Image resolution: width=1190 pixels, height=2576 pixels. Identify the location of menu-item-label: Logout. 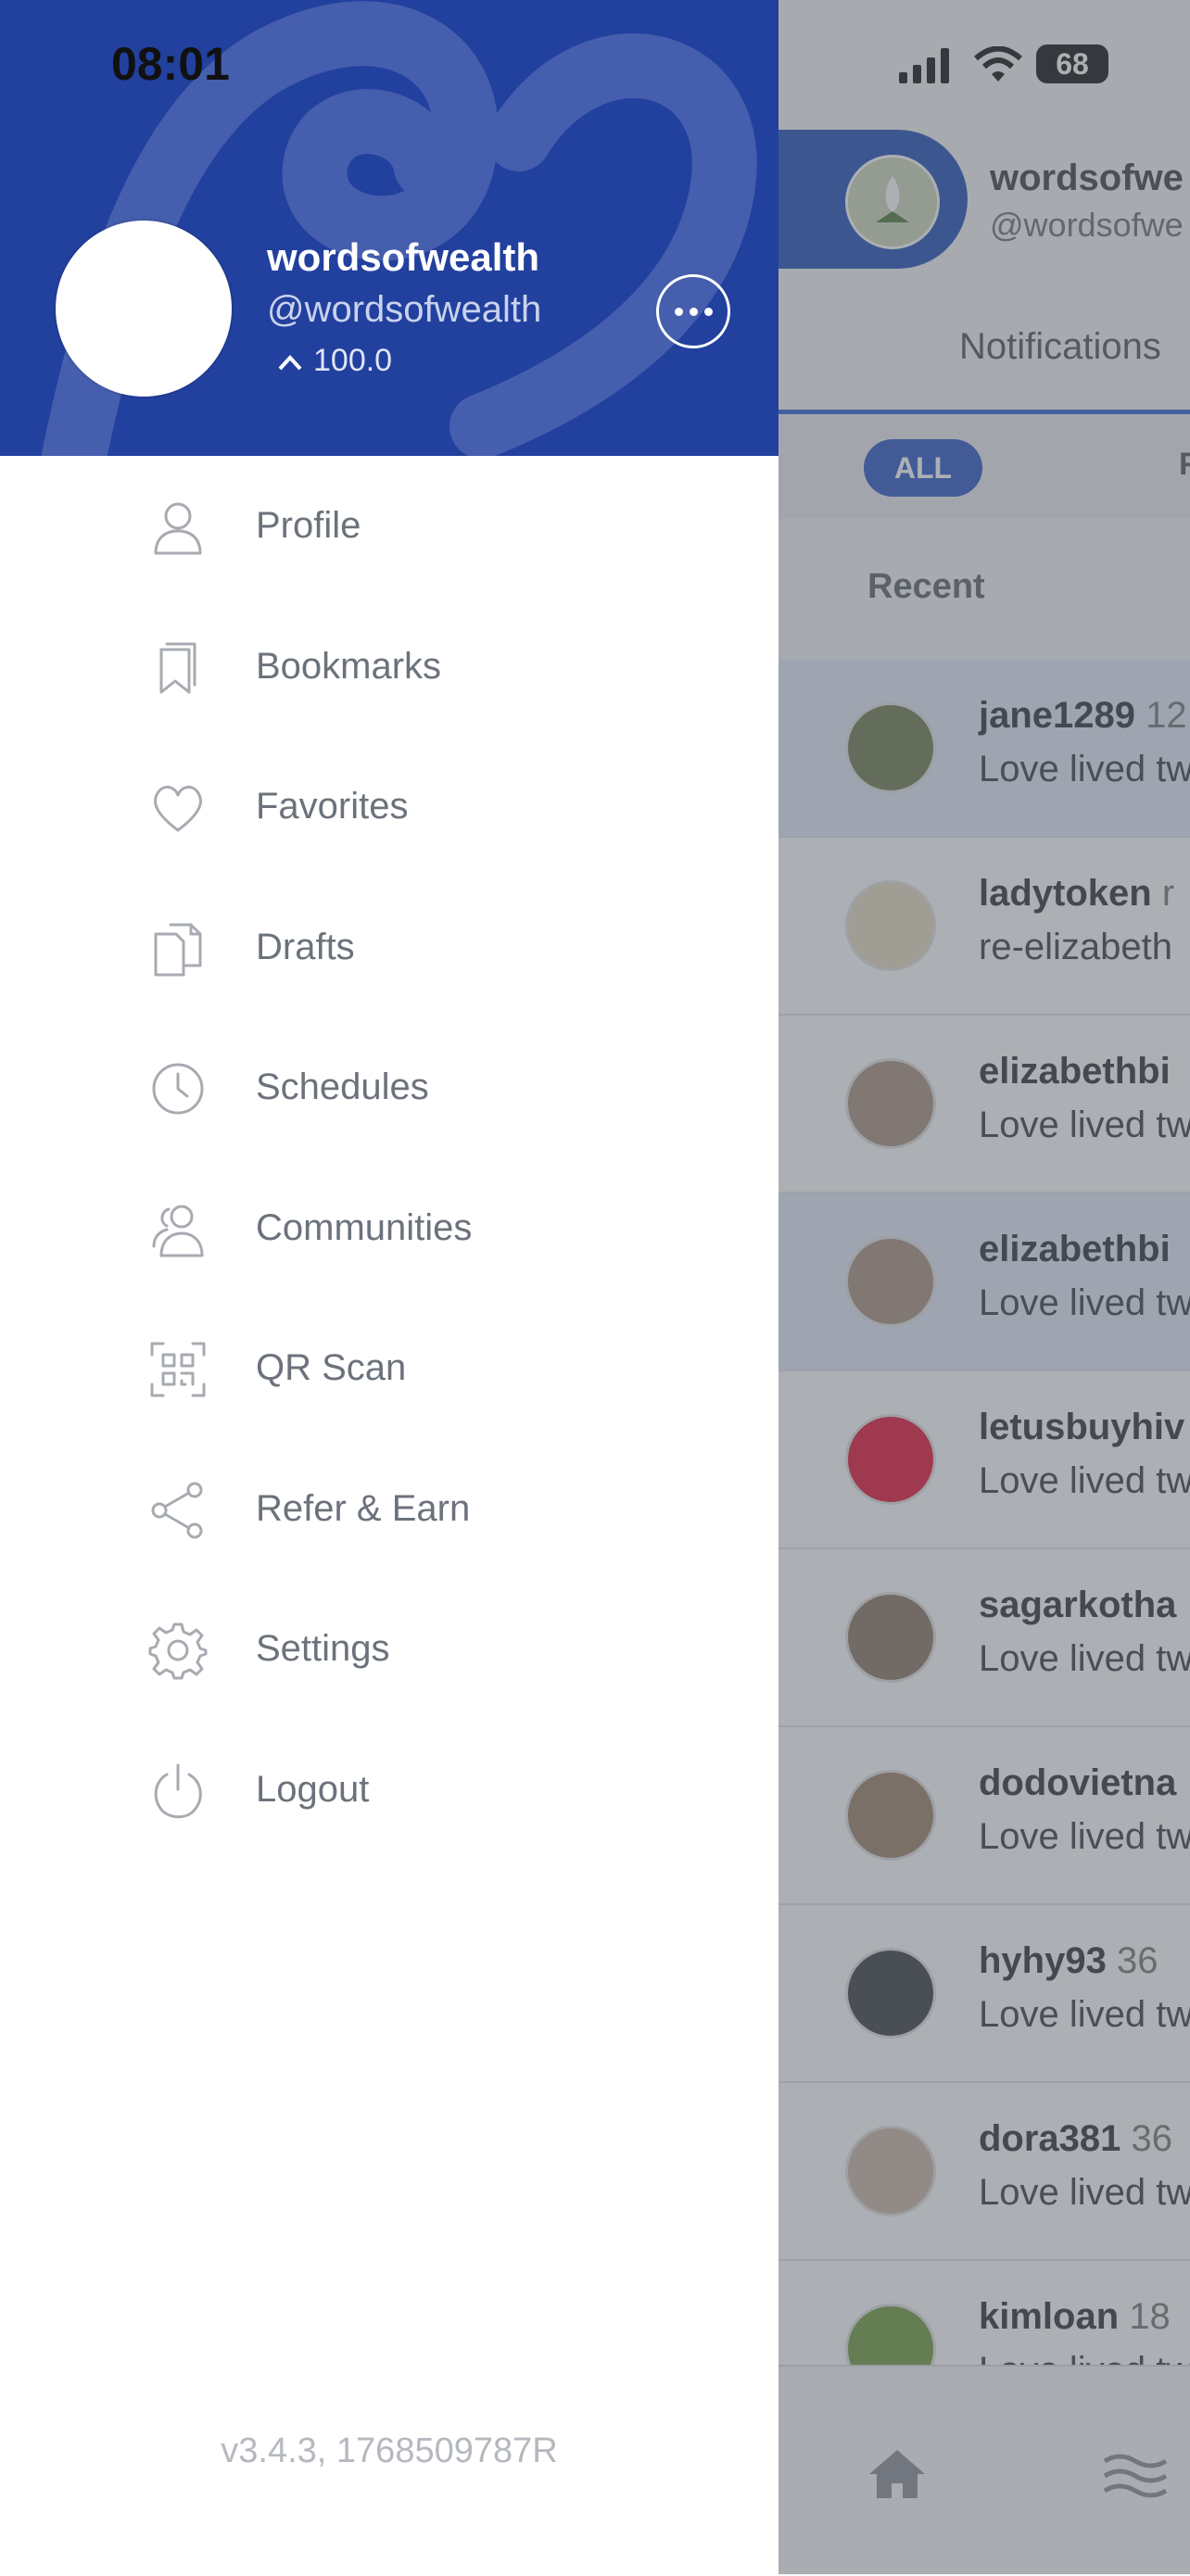
(313, 1789).